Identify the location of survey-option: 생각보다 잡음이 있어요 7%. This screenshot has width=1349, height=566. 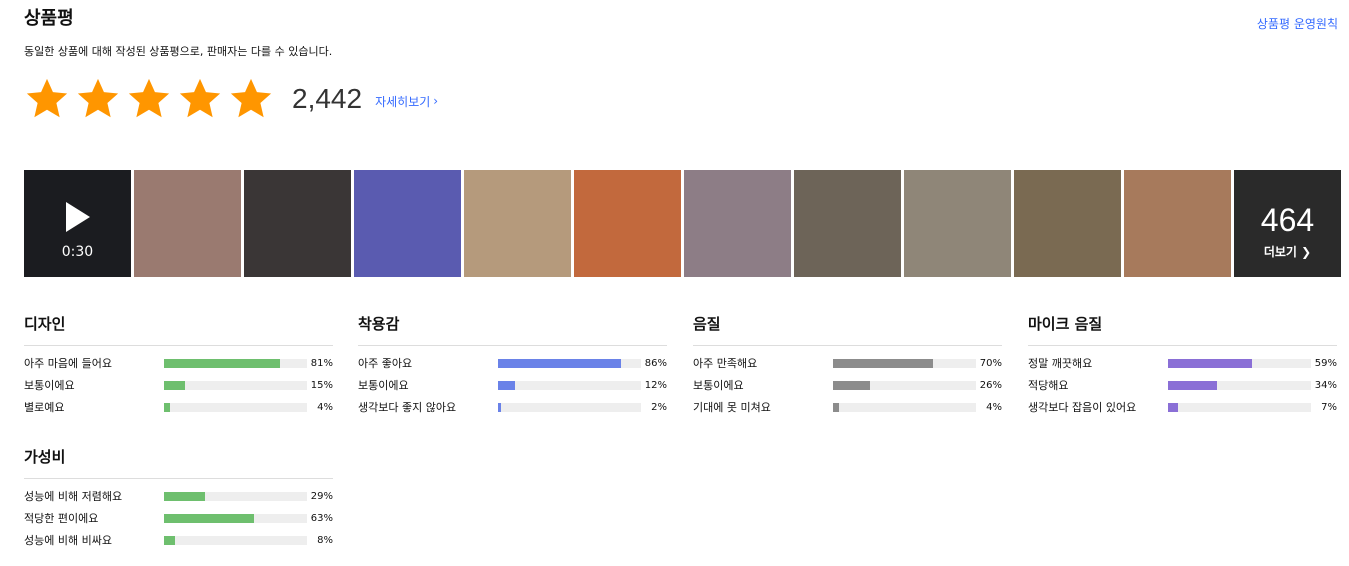
(1182, 407).